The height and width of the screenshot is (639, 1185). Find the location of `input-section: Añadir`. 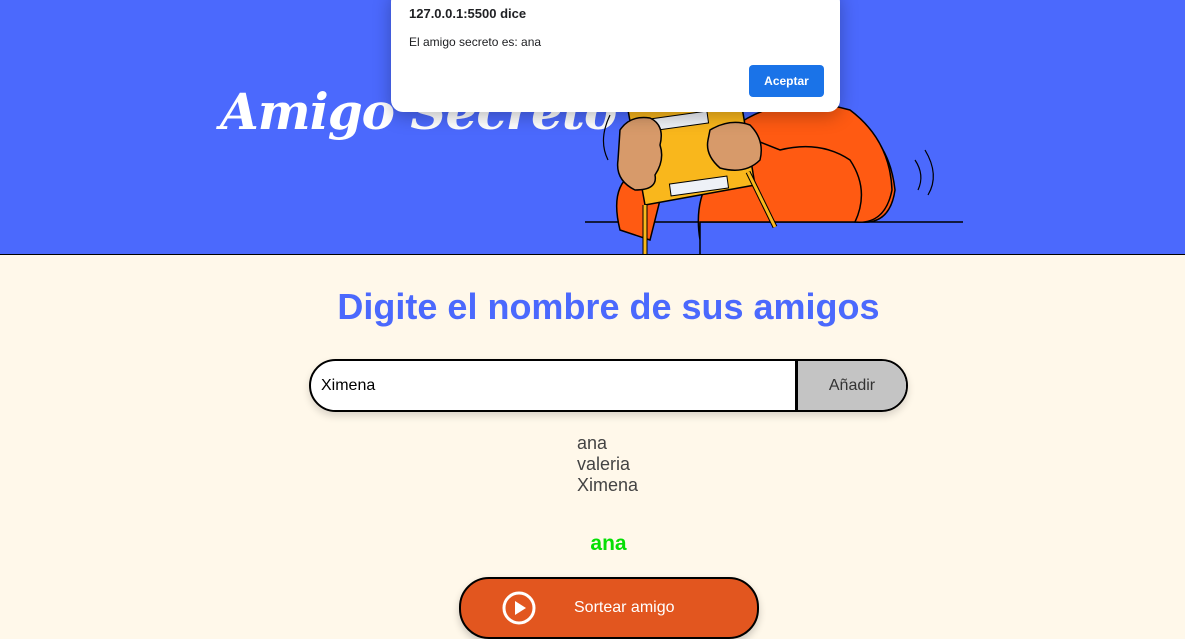

input-section: Añadir is located at coordinates (608, 385).